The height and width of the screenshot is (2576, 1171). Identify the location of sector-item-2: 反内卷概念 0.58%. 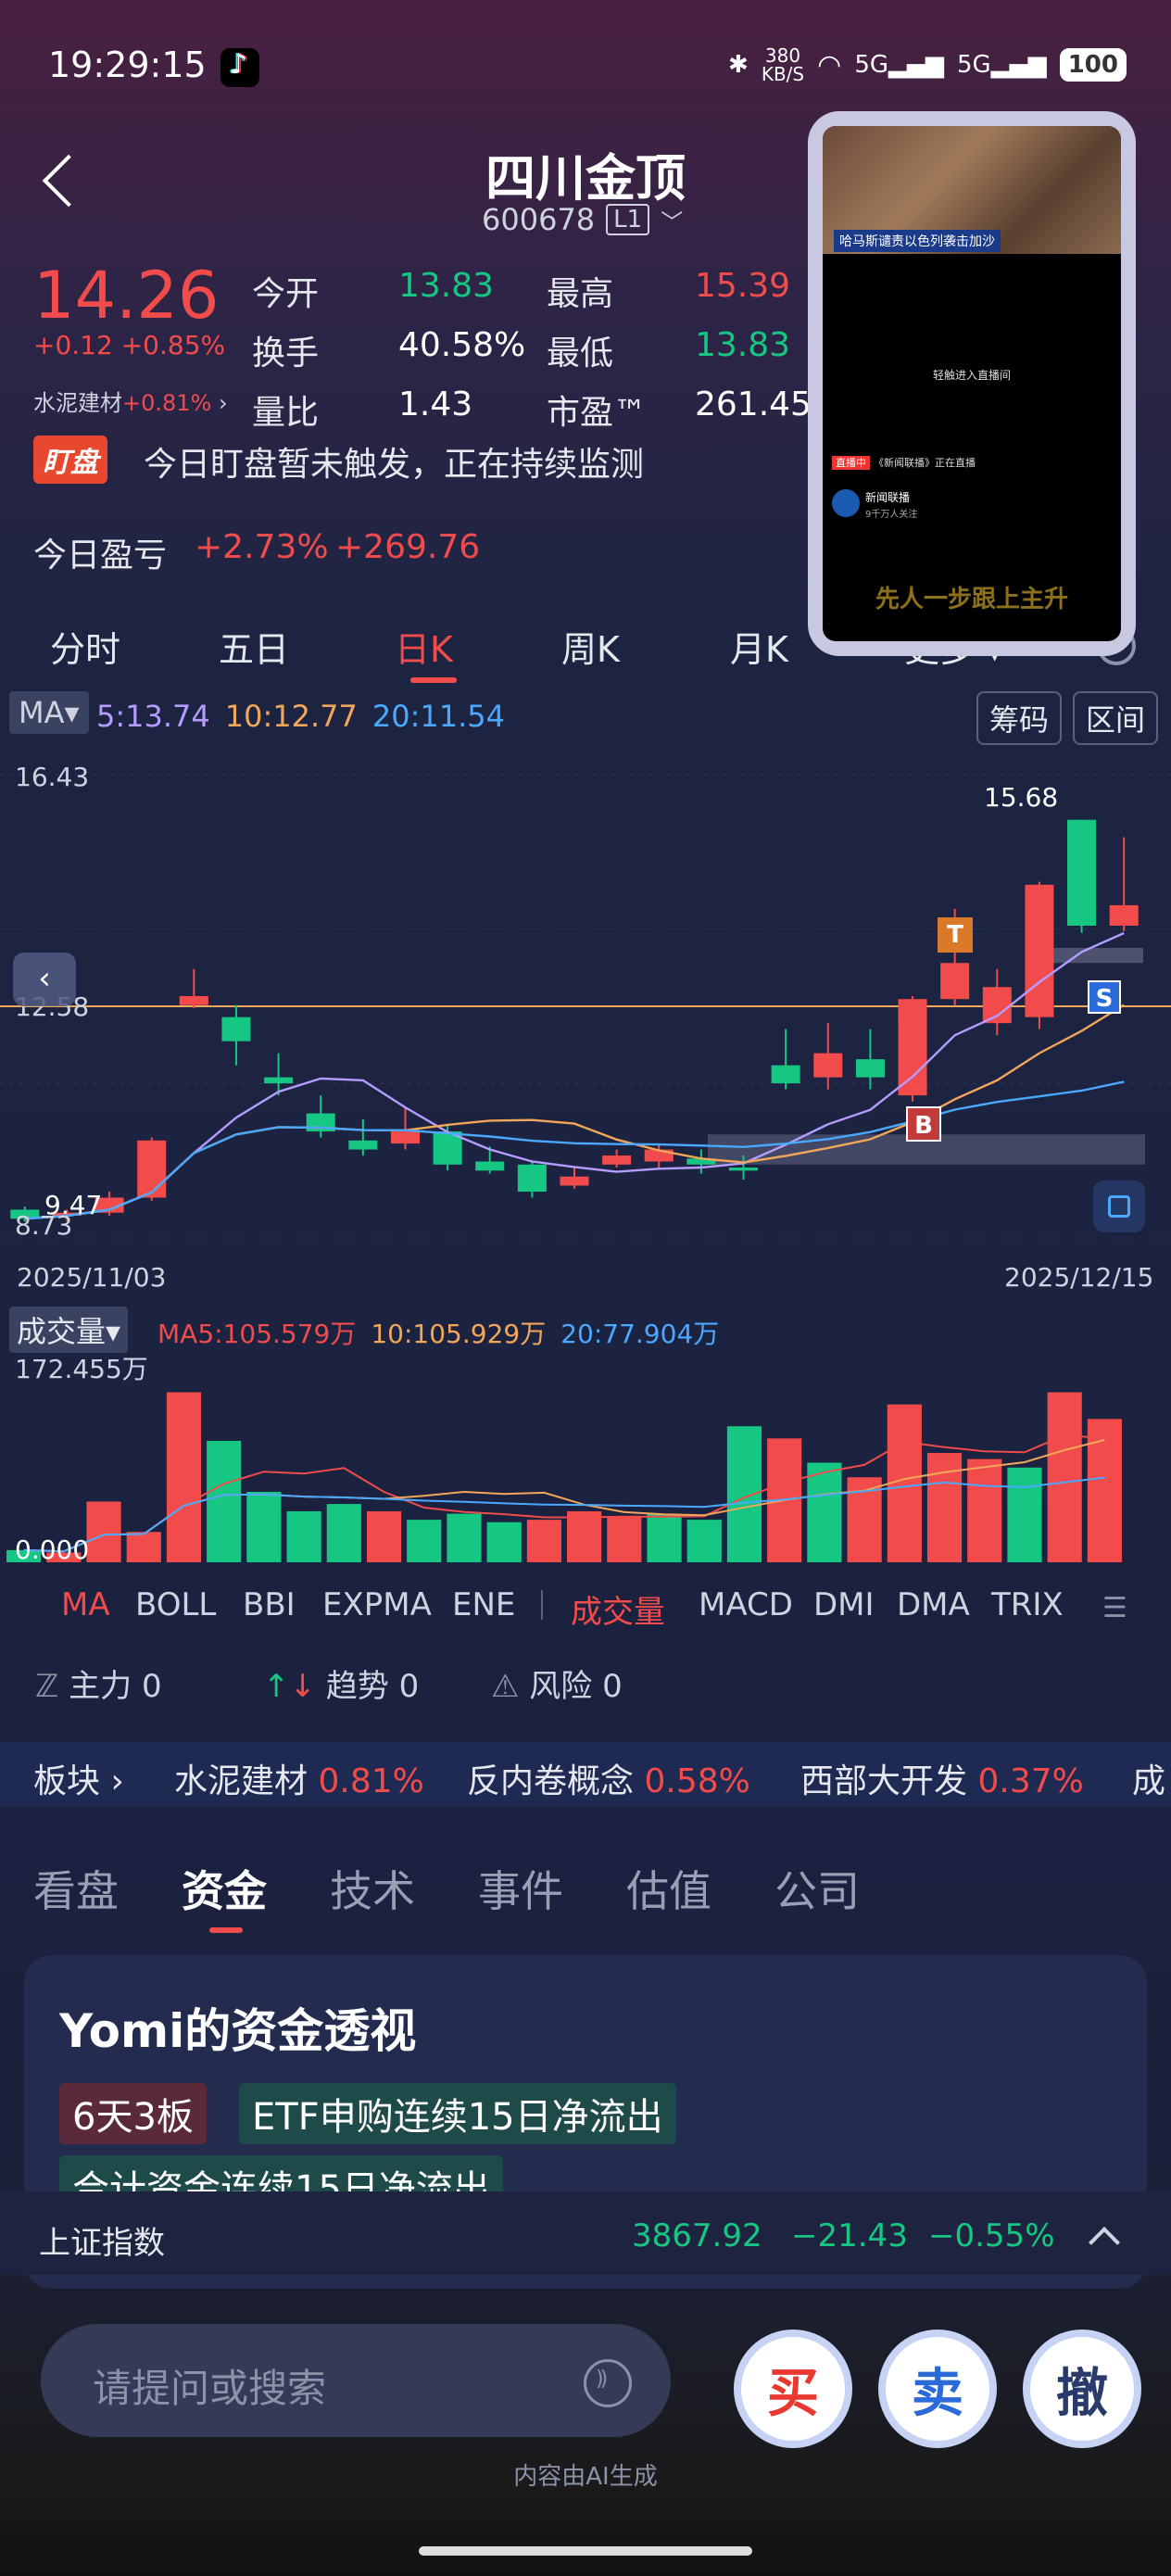
(609, 1778).